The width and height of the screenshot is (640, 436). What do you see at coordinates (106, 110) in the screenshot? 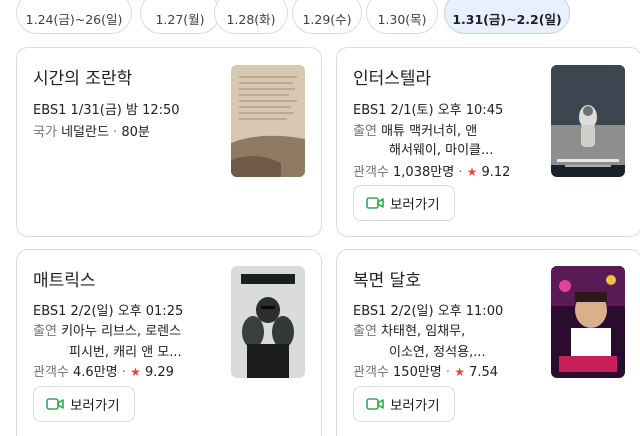
I see `program-schedule: EBS1 1/31(금) 밤 12:50` at bounding box center [106, 110].